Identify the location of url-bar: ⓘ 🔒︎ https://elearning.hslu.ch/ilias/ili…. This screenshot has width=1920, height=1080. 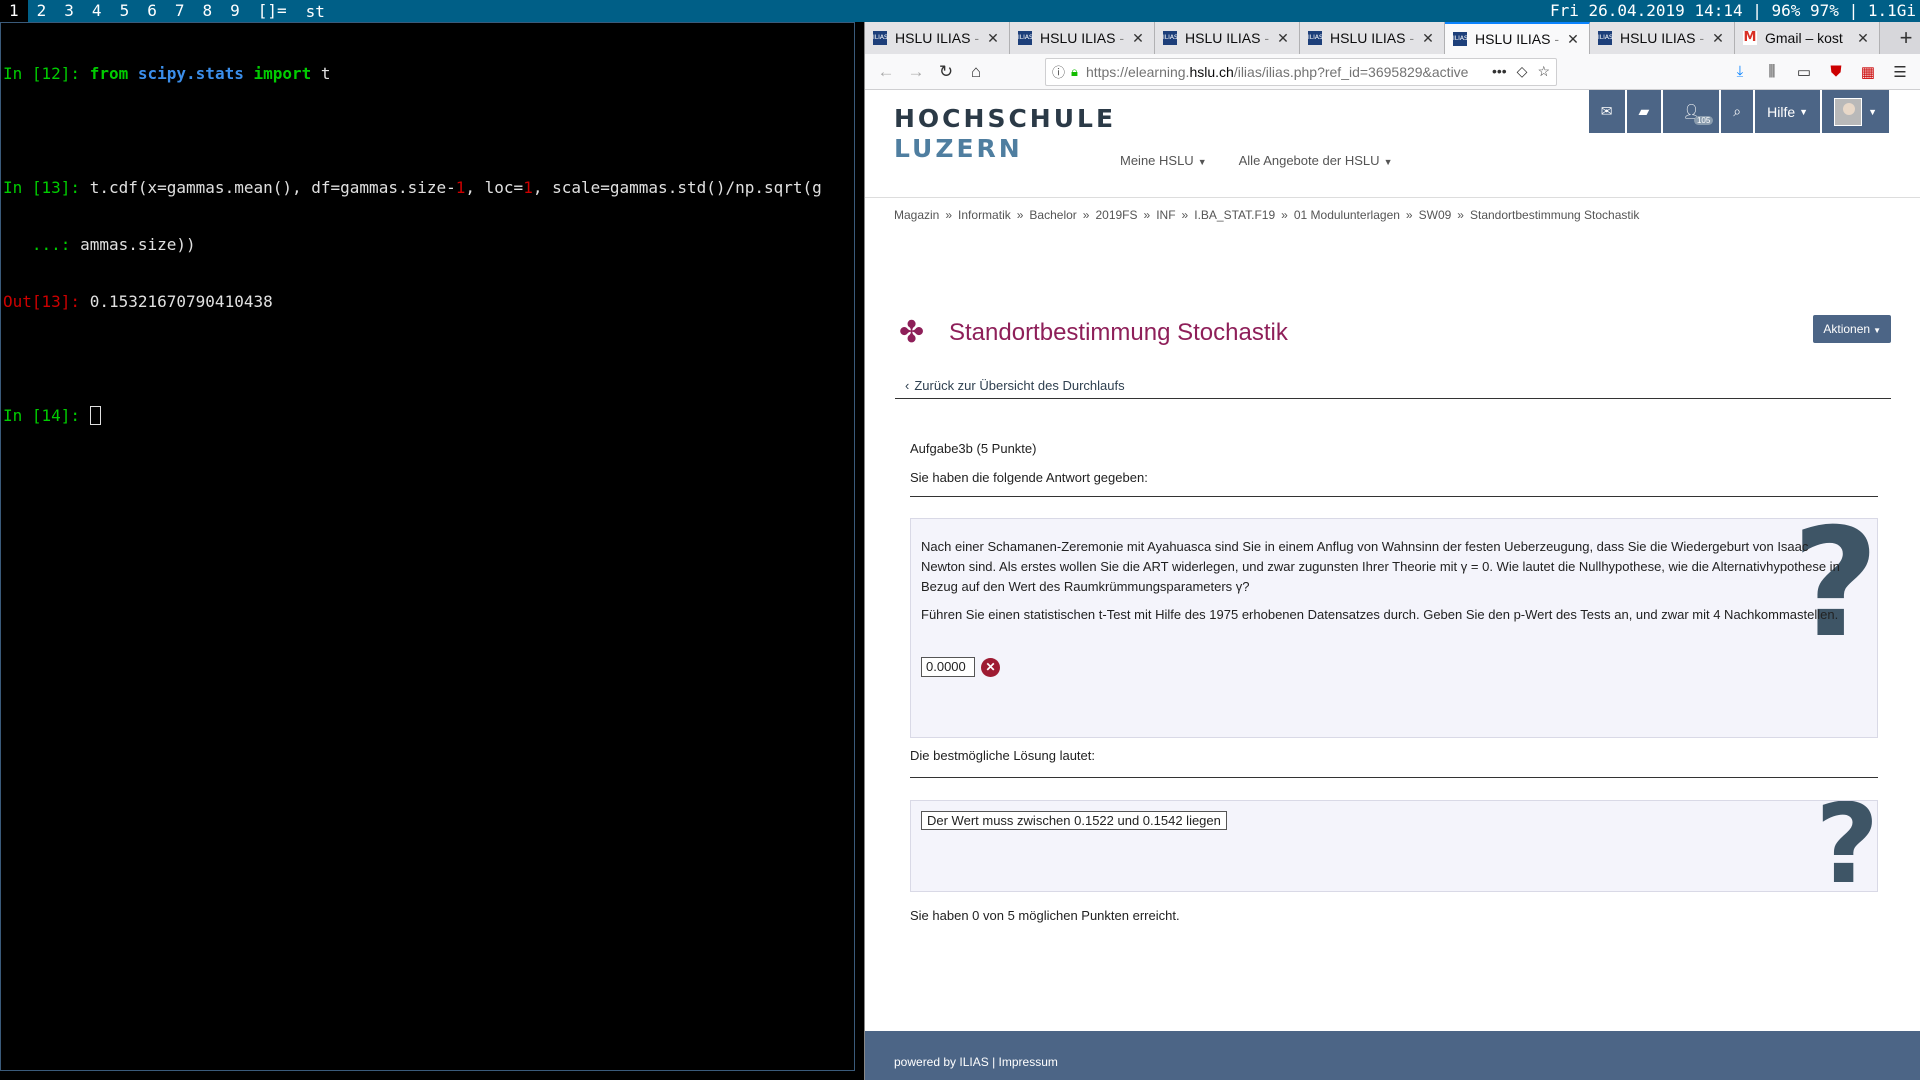
(1301, 71).